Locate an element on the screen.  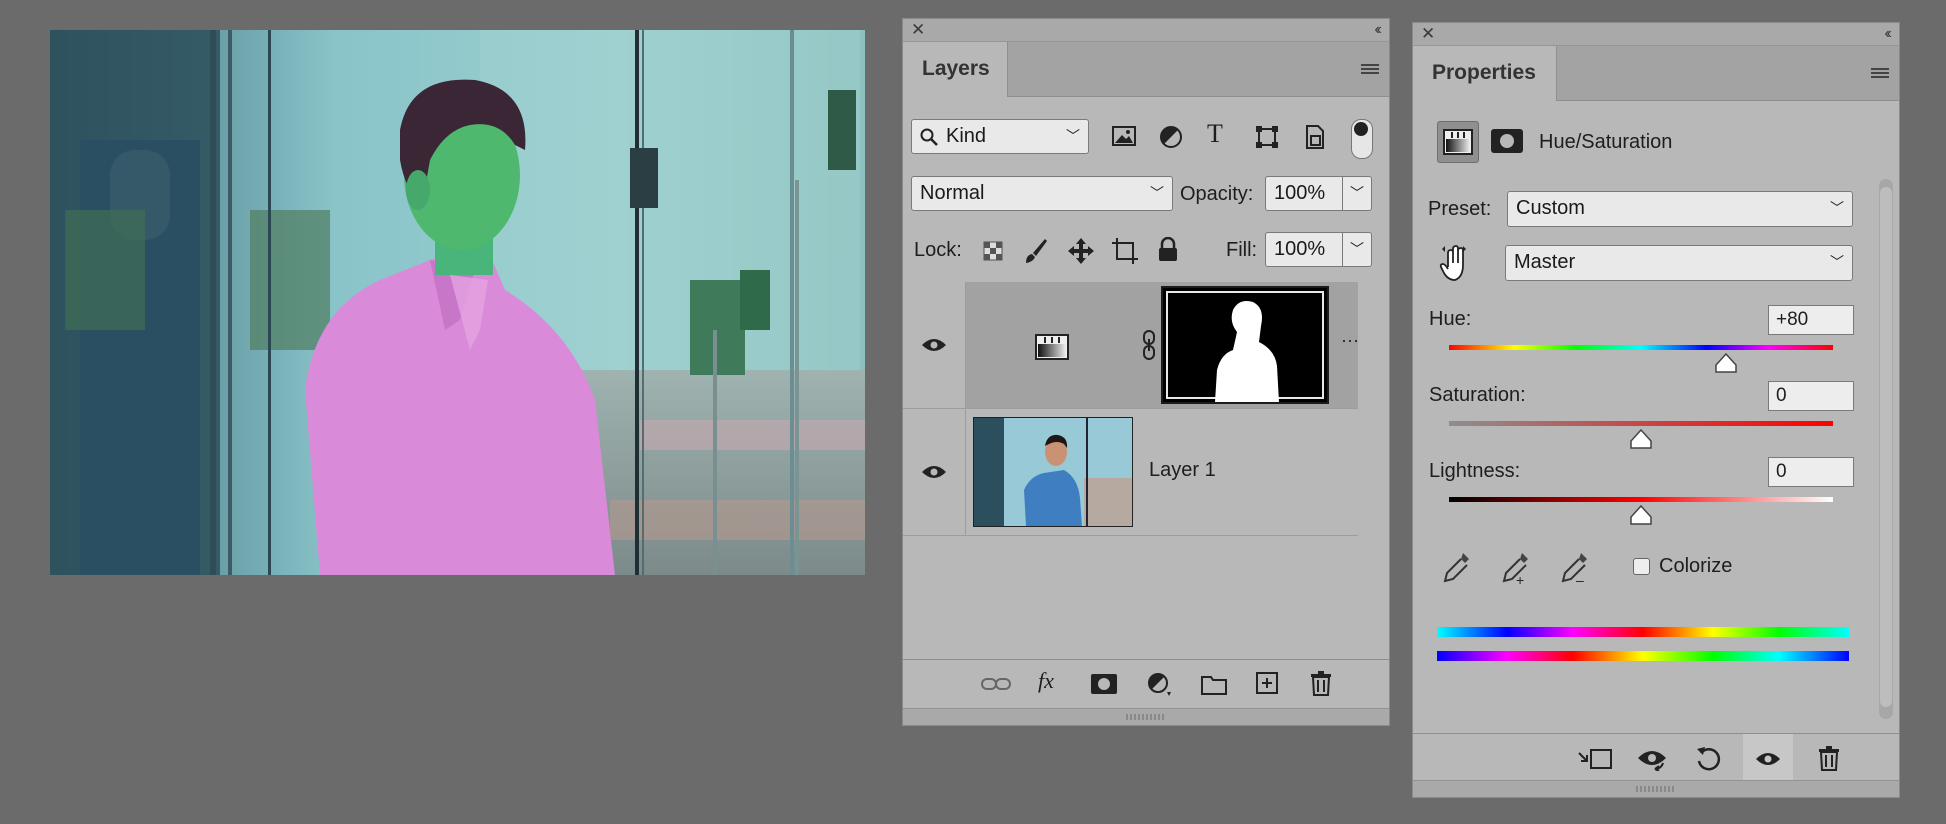
adjustment-settings-button is located at coordinates (1458, 142).